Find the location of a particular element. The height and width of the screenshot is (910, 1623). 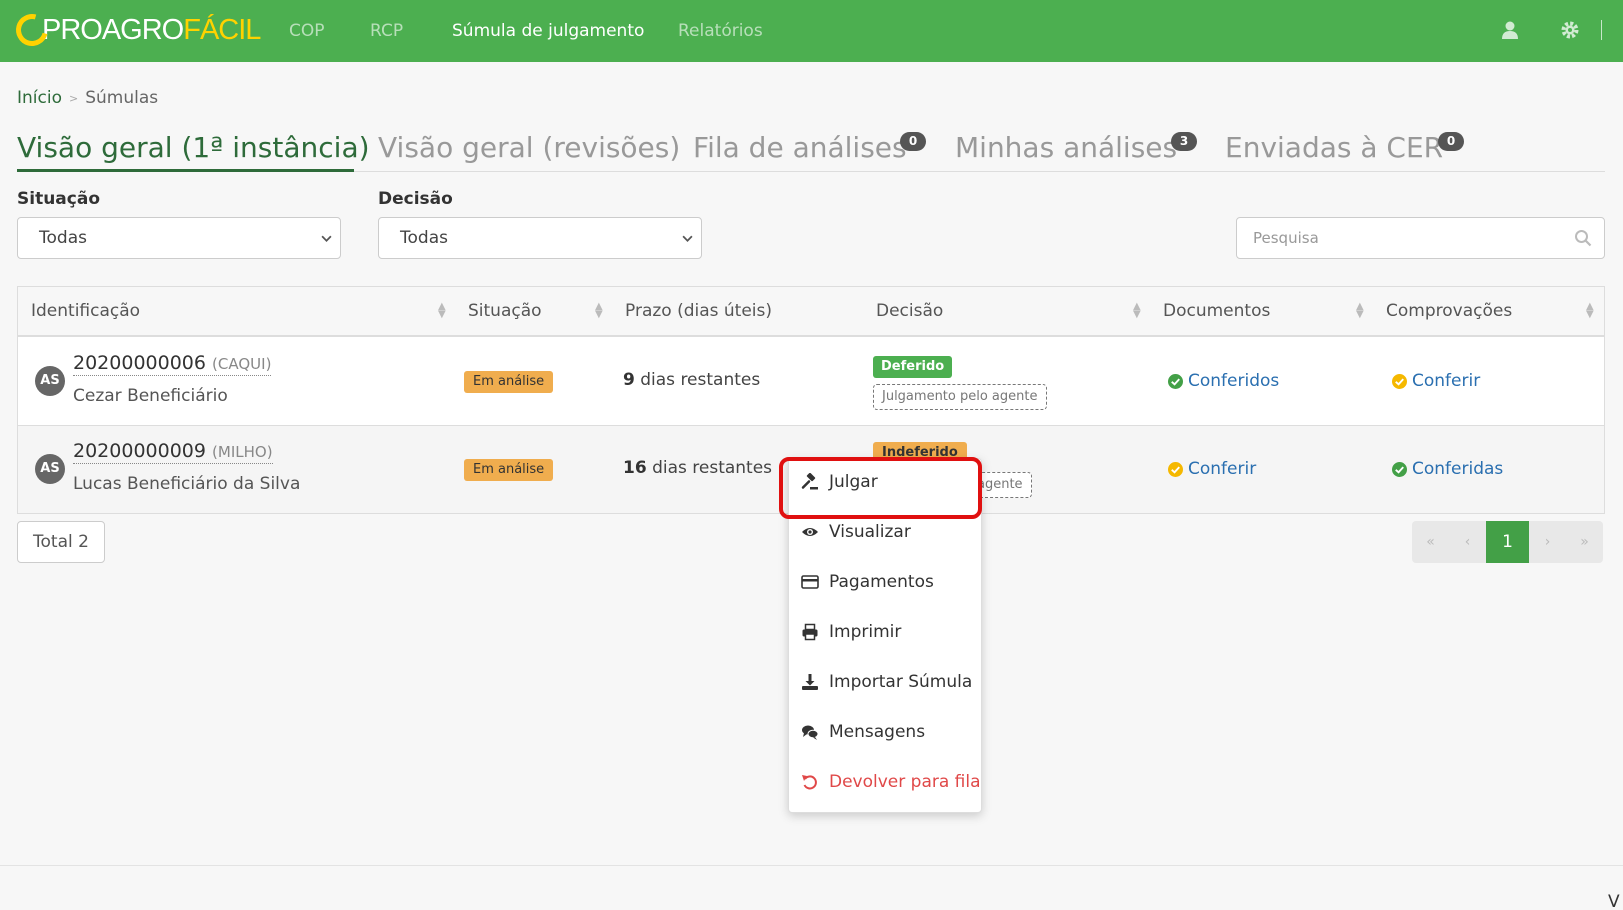

menu-item-devolver-para-fila: Devolver para fila is located at coordinates (891, 782).